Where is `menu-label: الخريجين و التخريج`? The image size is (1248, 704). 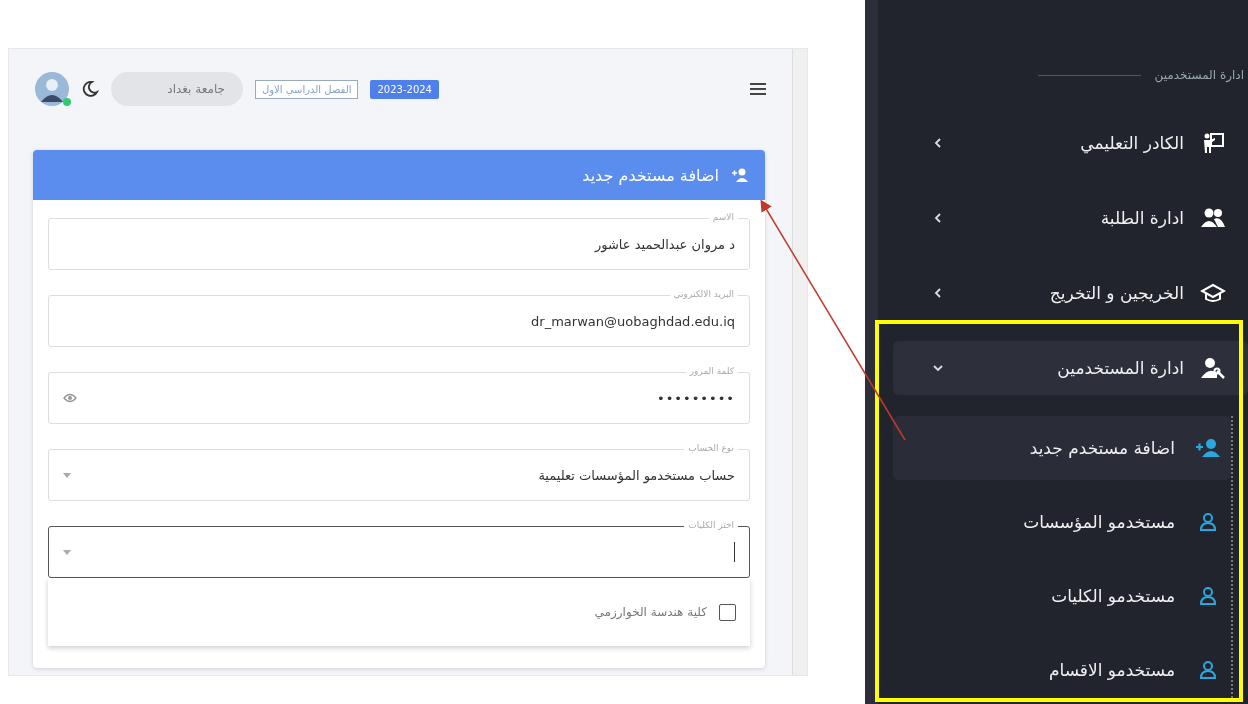
menu-label: الخريجين و التخريج is located at coordinates (1116, 293).